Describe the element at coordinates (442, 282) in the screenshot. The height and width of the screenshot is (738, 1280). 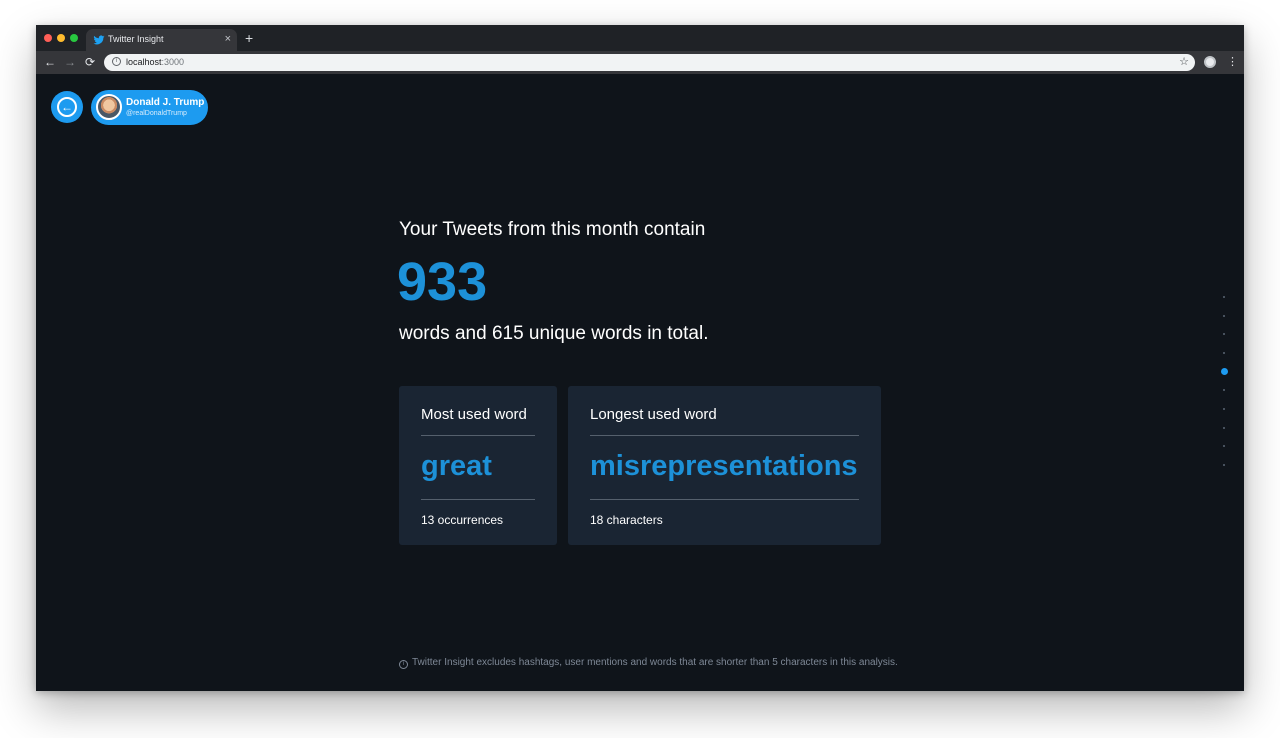
I see `word-count: 933` at that location.